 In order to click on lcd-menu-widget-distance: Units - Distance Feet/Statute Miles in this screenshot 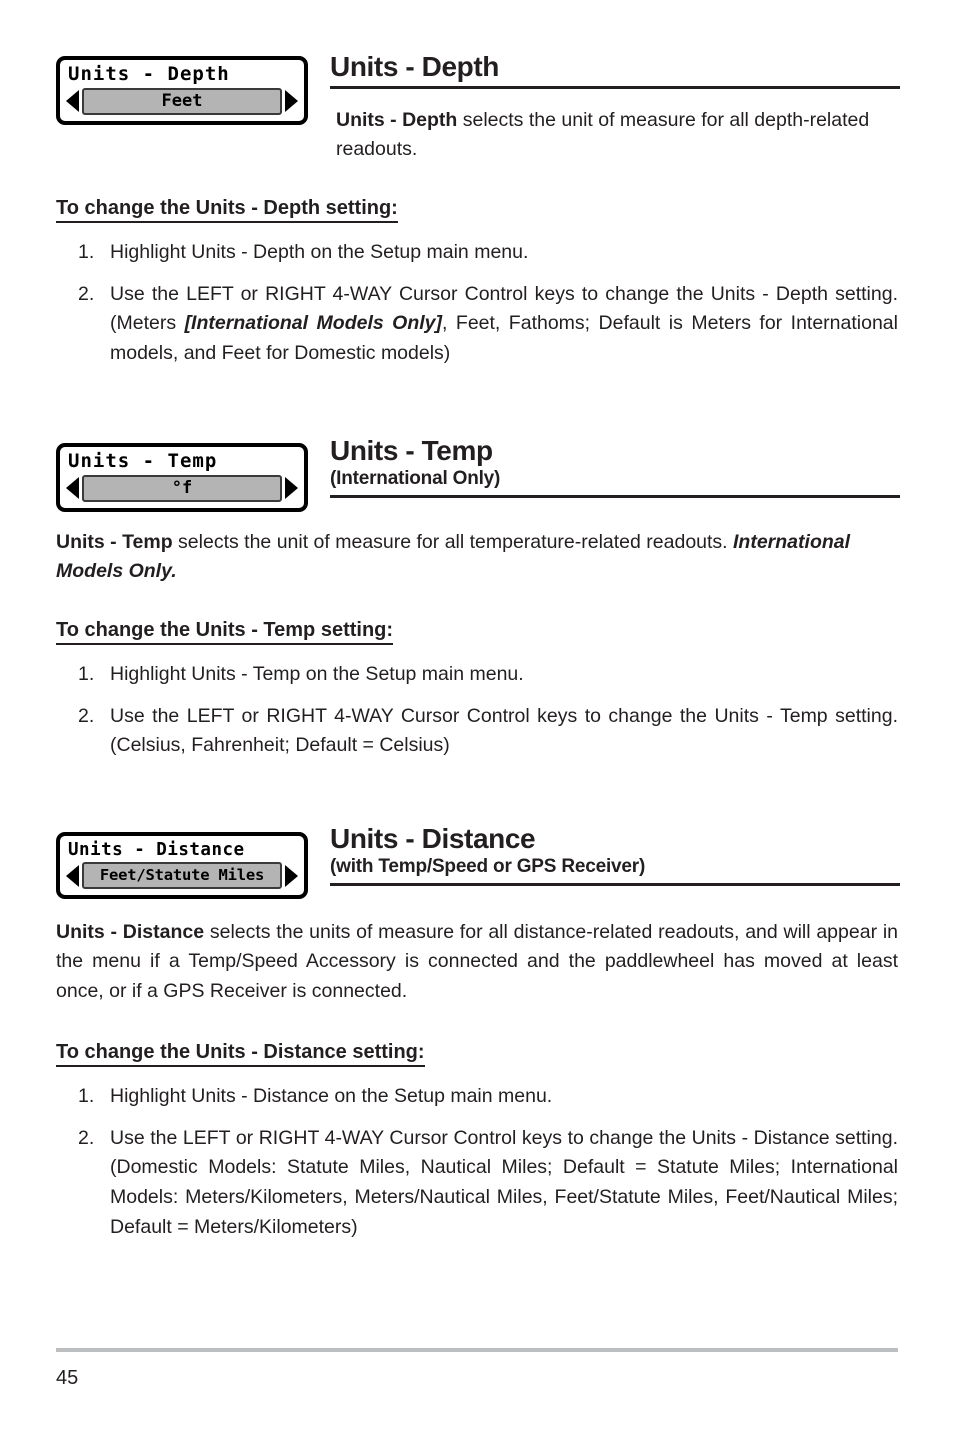, I will do `click(182, 866)`.